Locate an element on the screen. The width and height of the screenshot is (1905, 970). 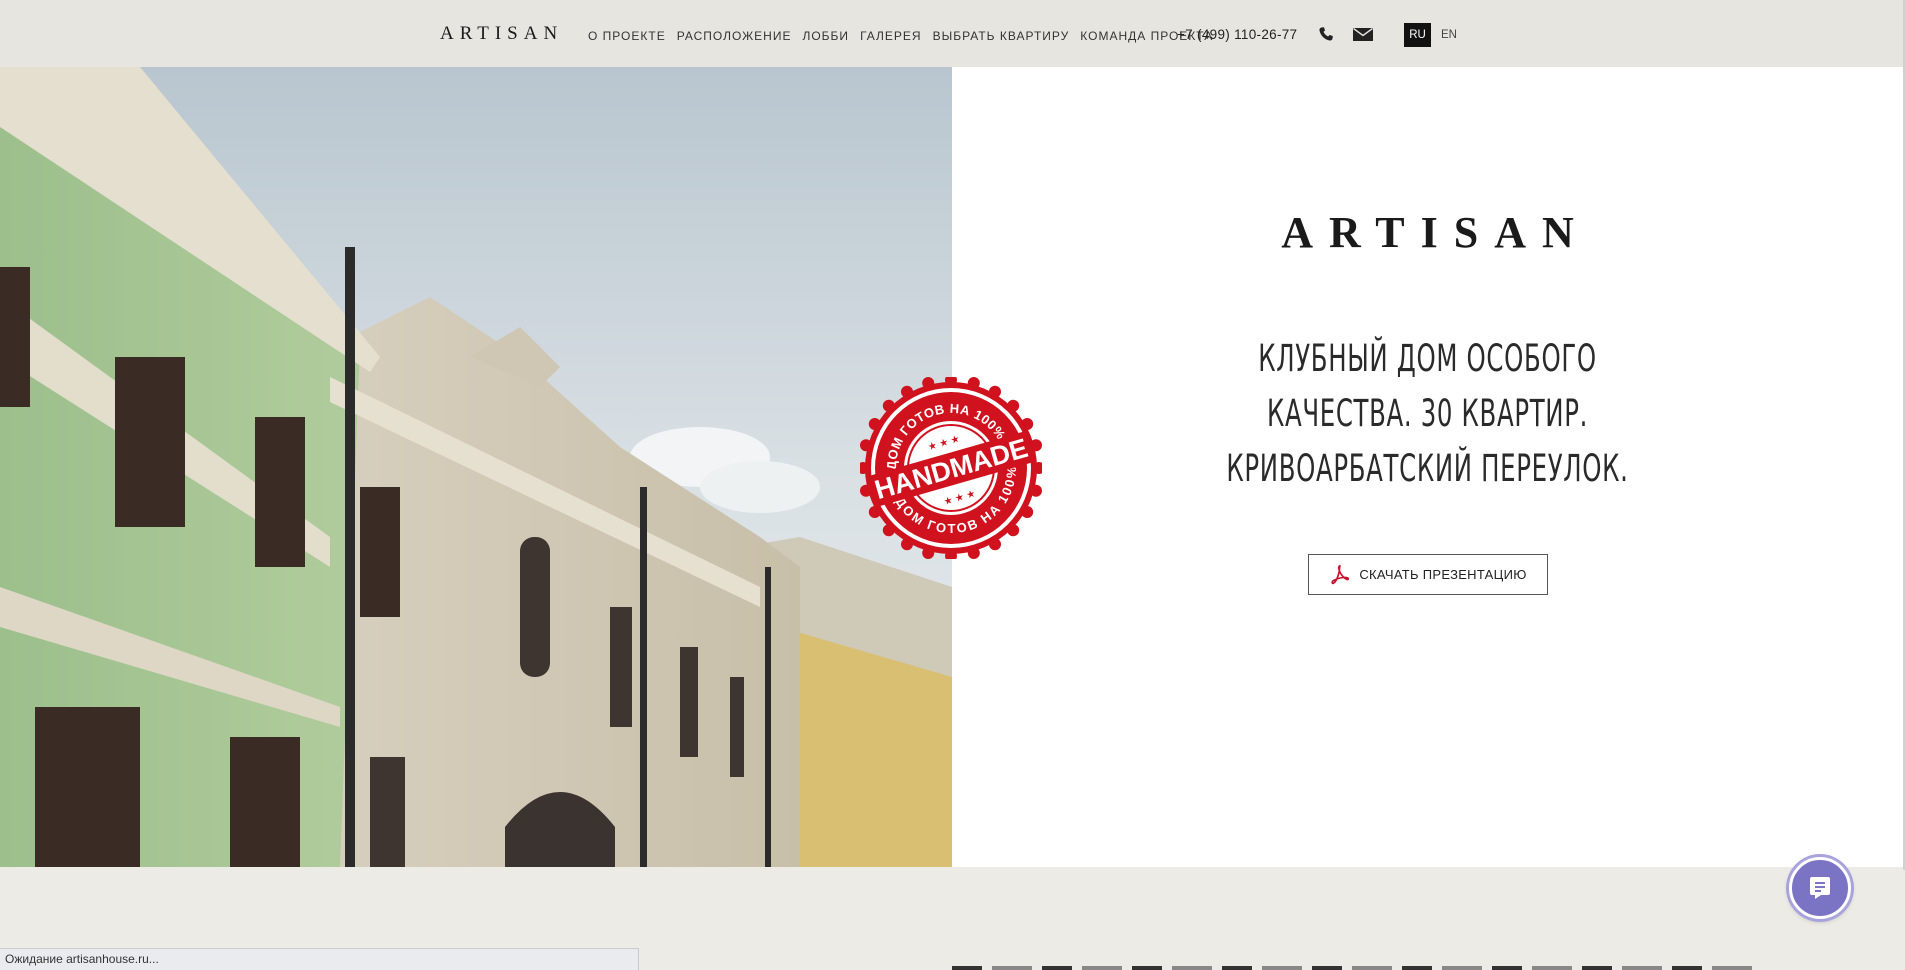
tagline-line-2: КАЧЕСТВА. 30 КВАРТИР. is located at coordinates (1427, 413).